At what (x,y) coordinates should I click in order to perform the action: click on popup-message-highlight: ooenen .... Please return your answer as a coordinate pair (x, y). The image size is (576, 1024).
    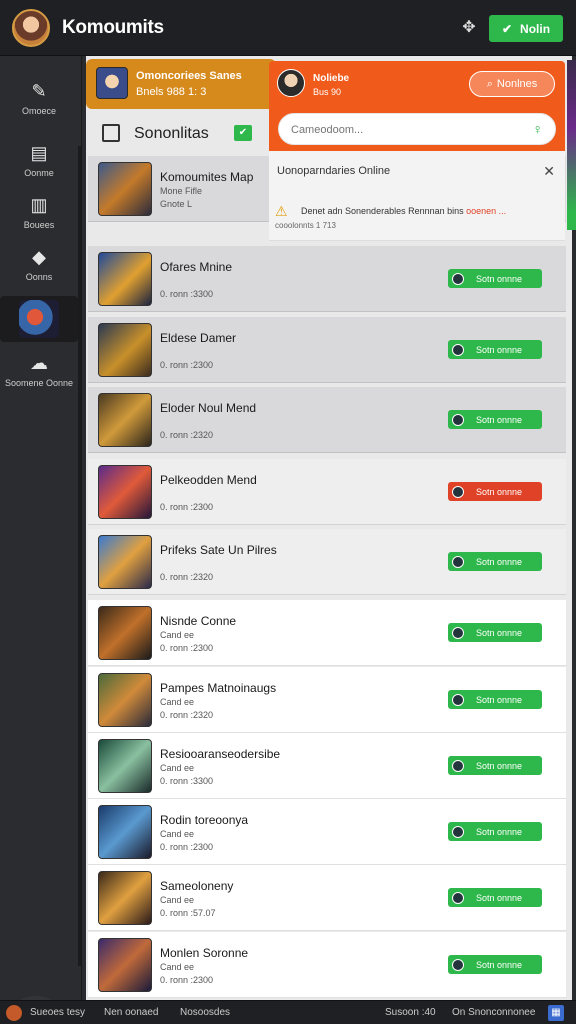
    Looking at the image, I should click on (486, 211).